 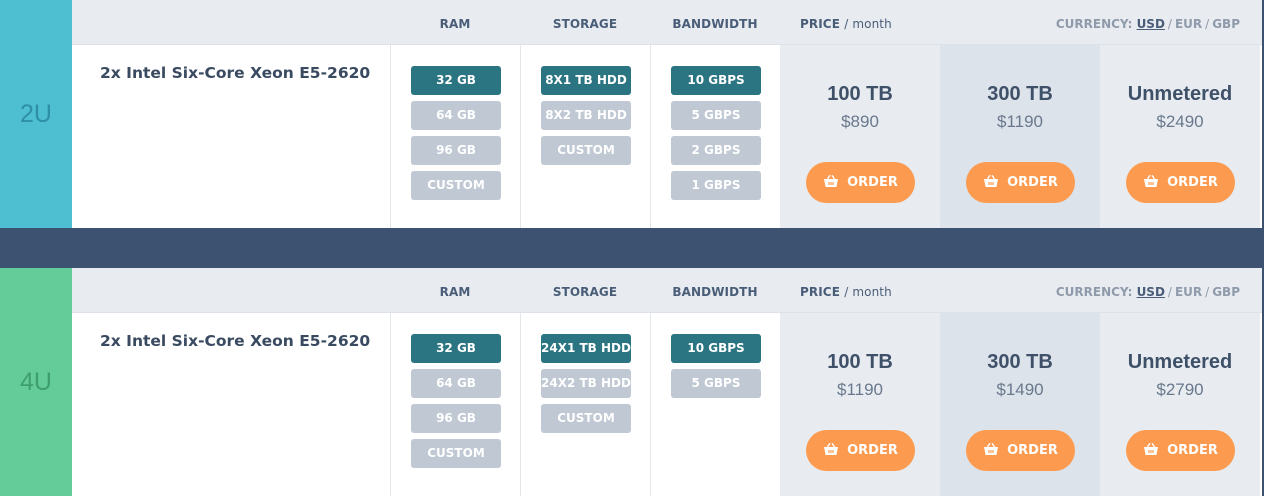 What do you see at coordinates (716, 150) in the screenshot?
I see `bandwidth-option: 2 GBPS` at bounding box center [716, 150].